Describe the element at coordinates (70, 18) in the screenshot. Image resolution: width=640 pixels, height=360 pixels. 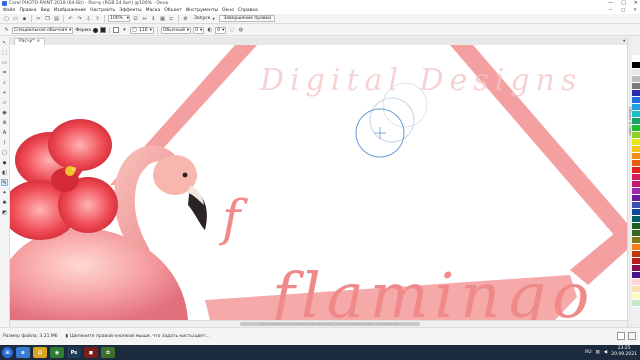
I see `undo-icon: ↶` at that location.